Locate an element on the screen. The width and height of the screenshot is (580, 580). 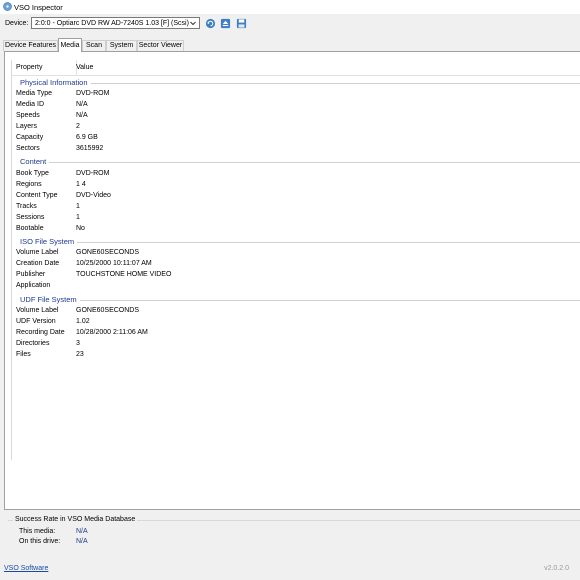
property-name: Speeds is located at coordinates (28, 115).